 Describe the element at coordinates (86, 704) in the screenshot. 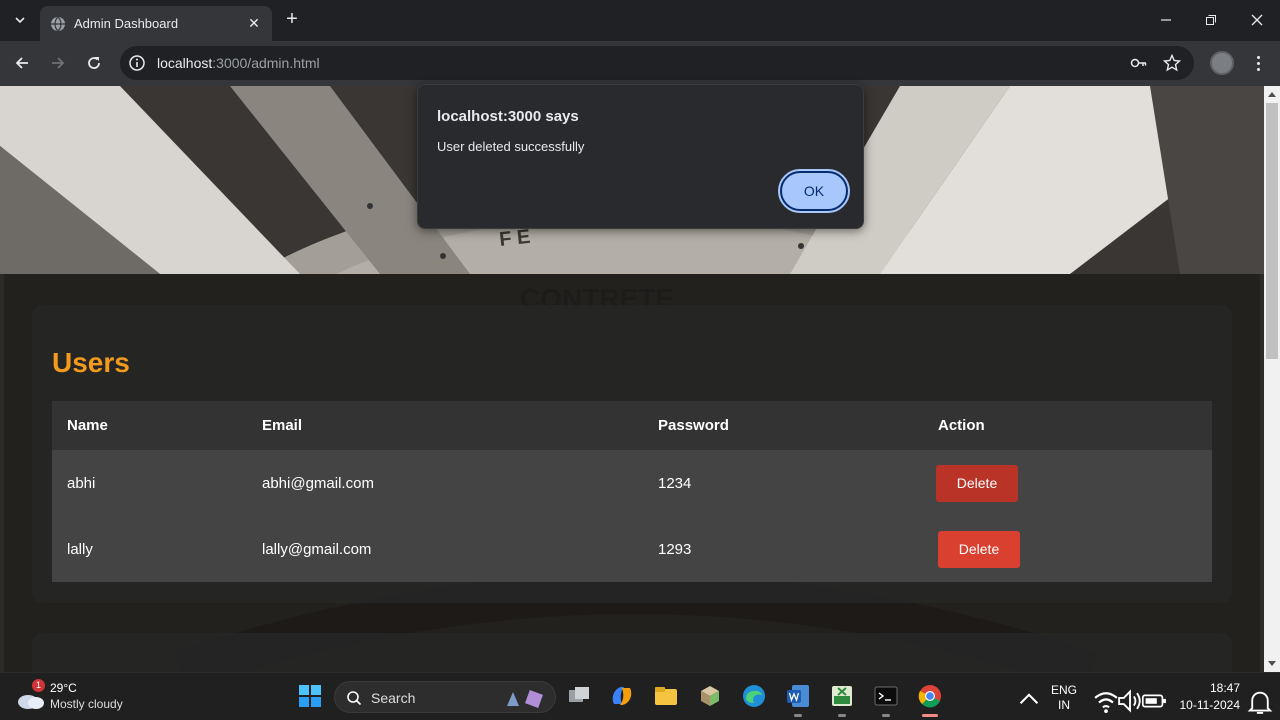

I see `weather-condition: Mostly cloudy` at that location.